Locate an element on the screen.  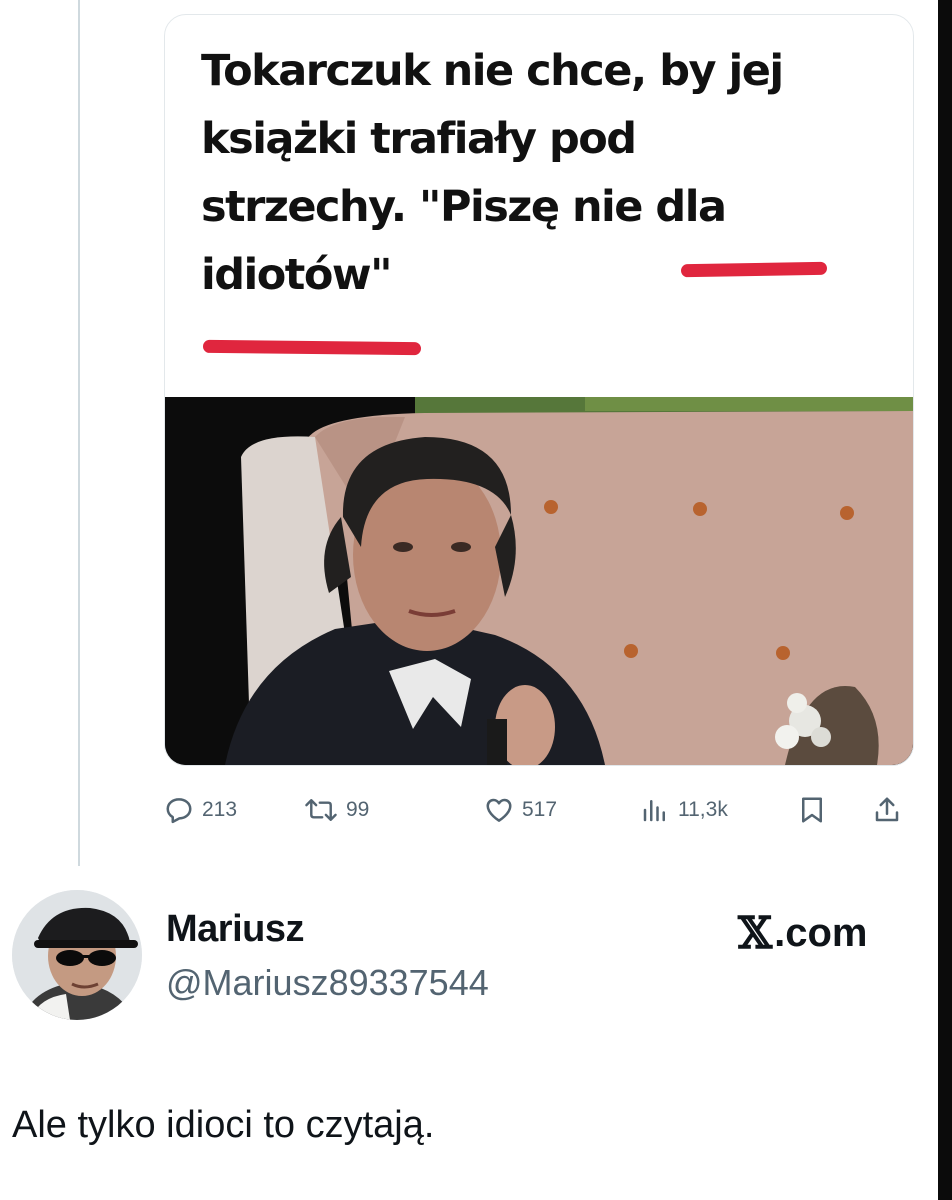
repost-icon is located at coordinates (321, 810).